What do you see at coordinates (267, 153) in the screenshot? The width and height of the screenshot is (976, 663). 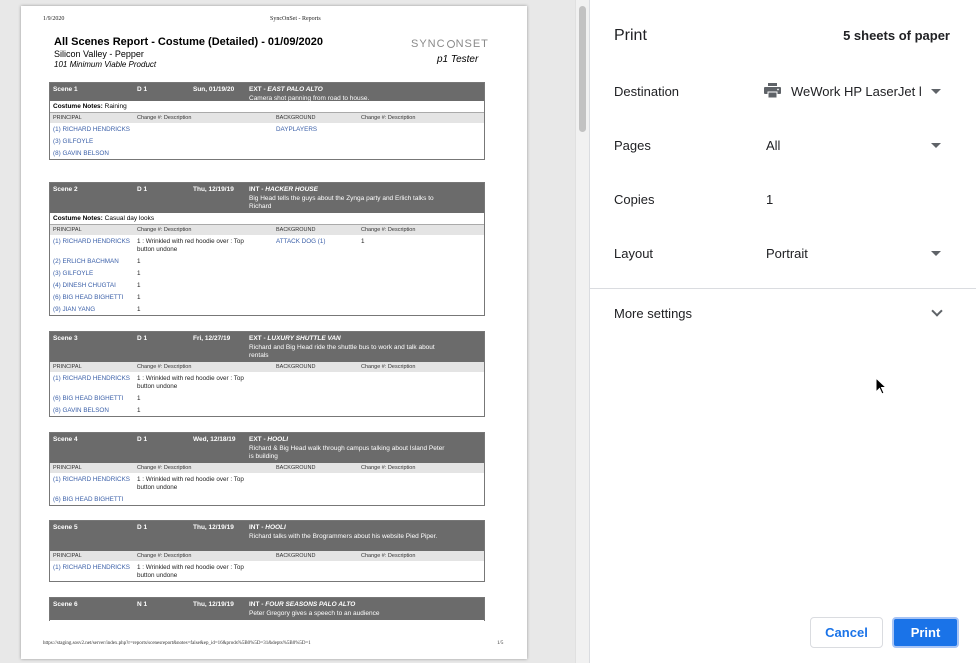 I see `character-row: (8) GAVIN BELSON` at bounding box center [267, 153].